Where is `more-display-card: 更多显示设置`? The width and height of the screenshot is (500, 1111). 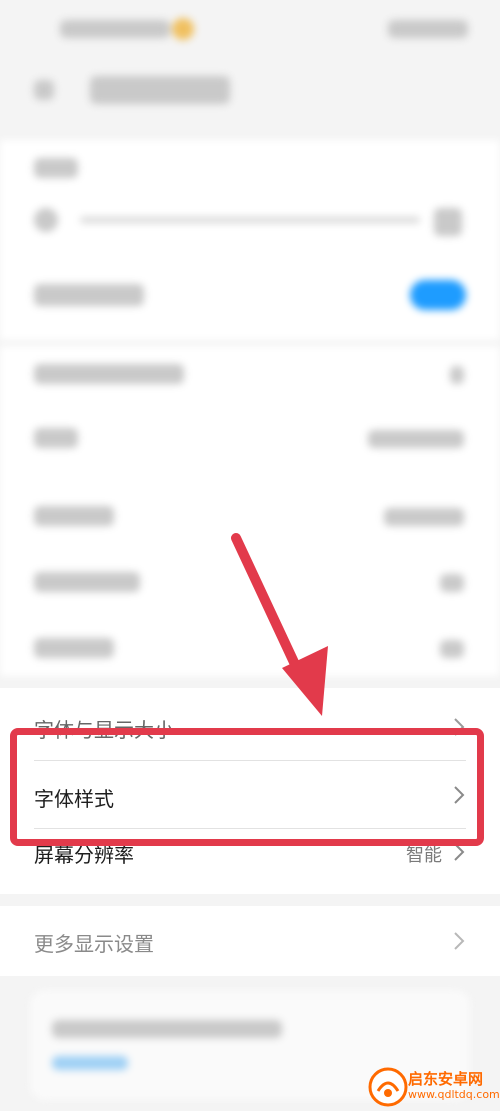 more-display-card: 更多显示设置 is located at coordinates (250, 941).